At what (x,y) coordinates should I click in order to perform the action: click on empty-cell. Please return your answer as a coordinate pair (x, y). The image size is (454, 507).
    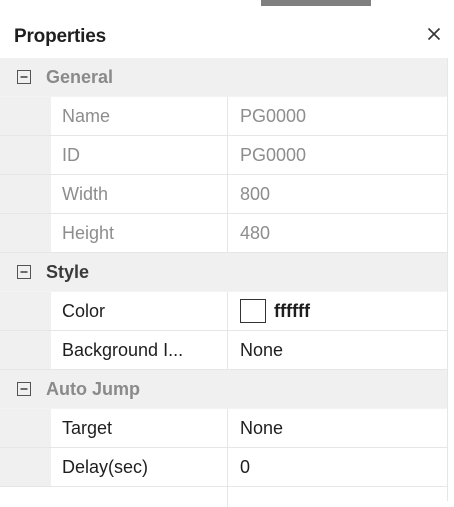
    Looking at the image, I should click on (139, 497).